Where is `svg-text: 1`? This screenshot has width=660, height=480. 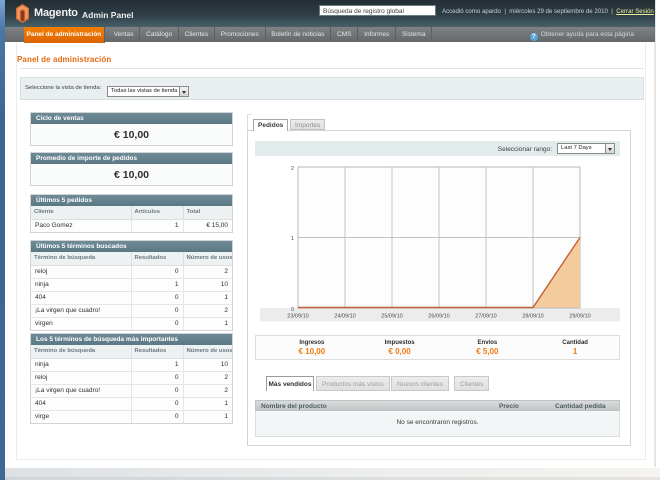 svg-text: 1 is located at coordinates (292, 239).